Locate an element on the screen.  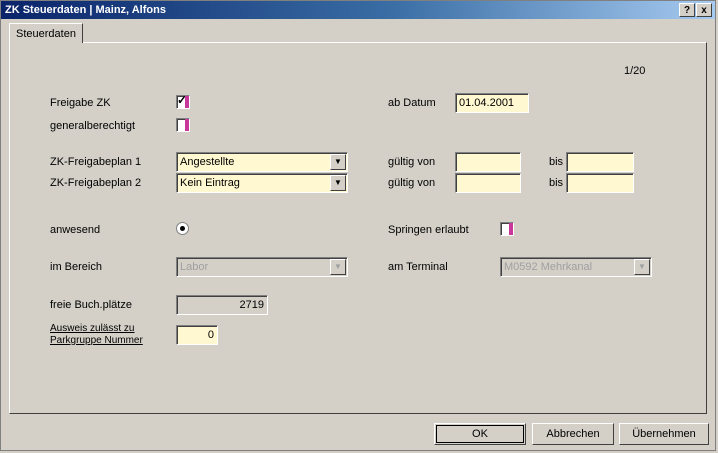
im-bereich-label: im Bereich is located at coordinates (76, 267).